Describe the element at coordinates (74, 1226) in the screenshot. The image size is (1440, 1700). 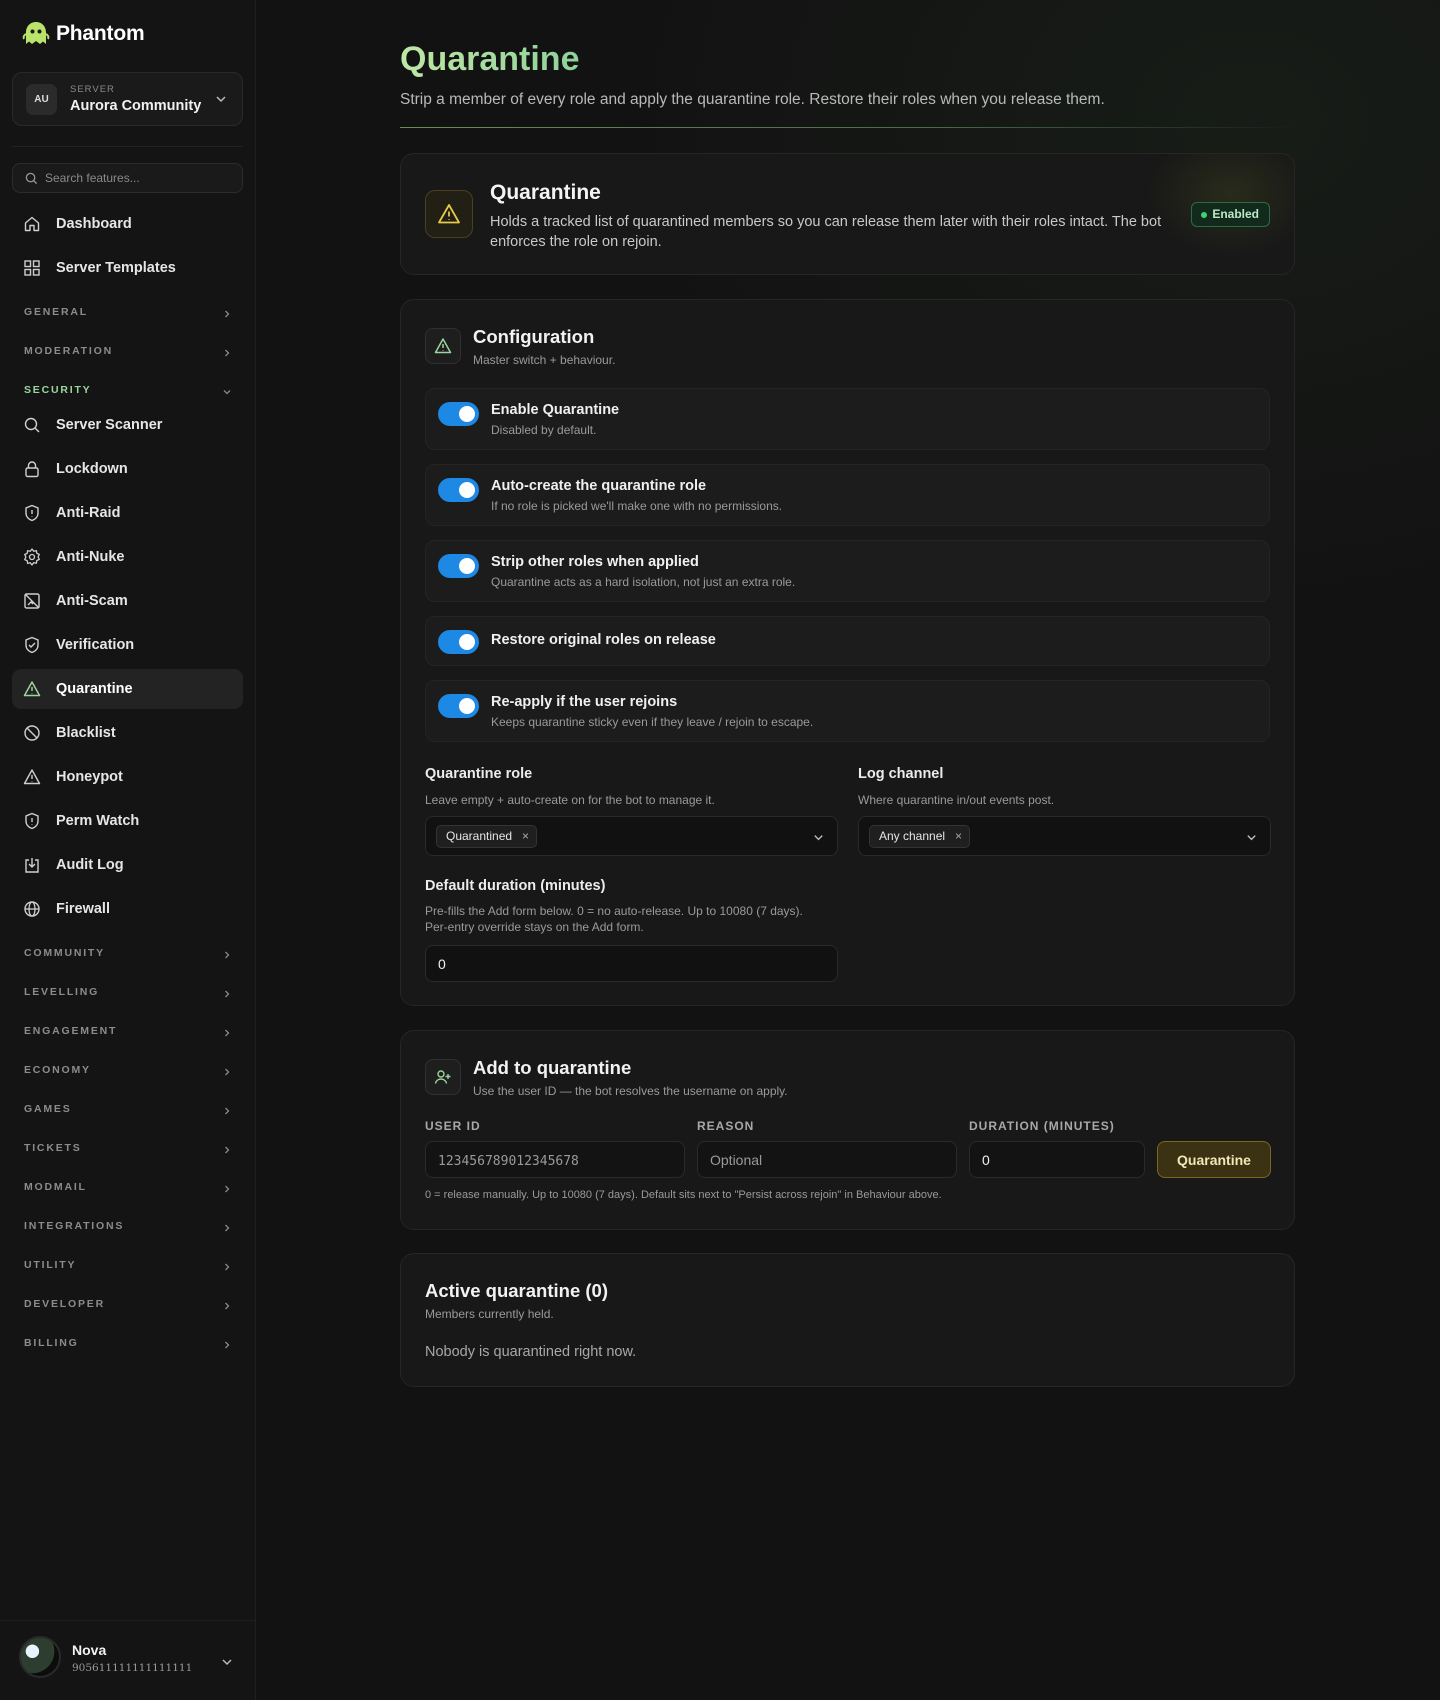
I see `section-label: INTEGRATIONS` at that location.